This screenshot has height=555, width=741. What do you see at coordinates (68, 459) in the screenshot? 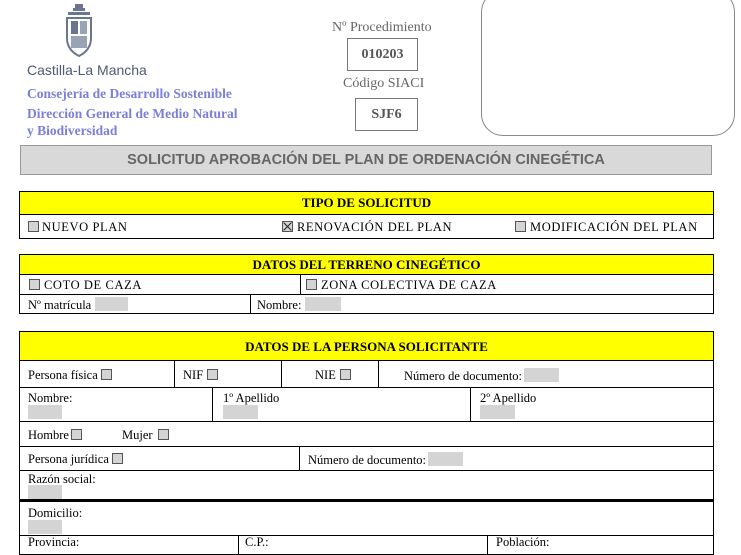
I see `persona-juridica-label: Persona jurídica` at bounding box center [68, 459].